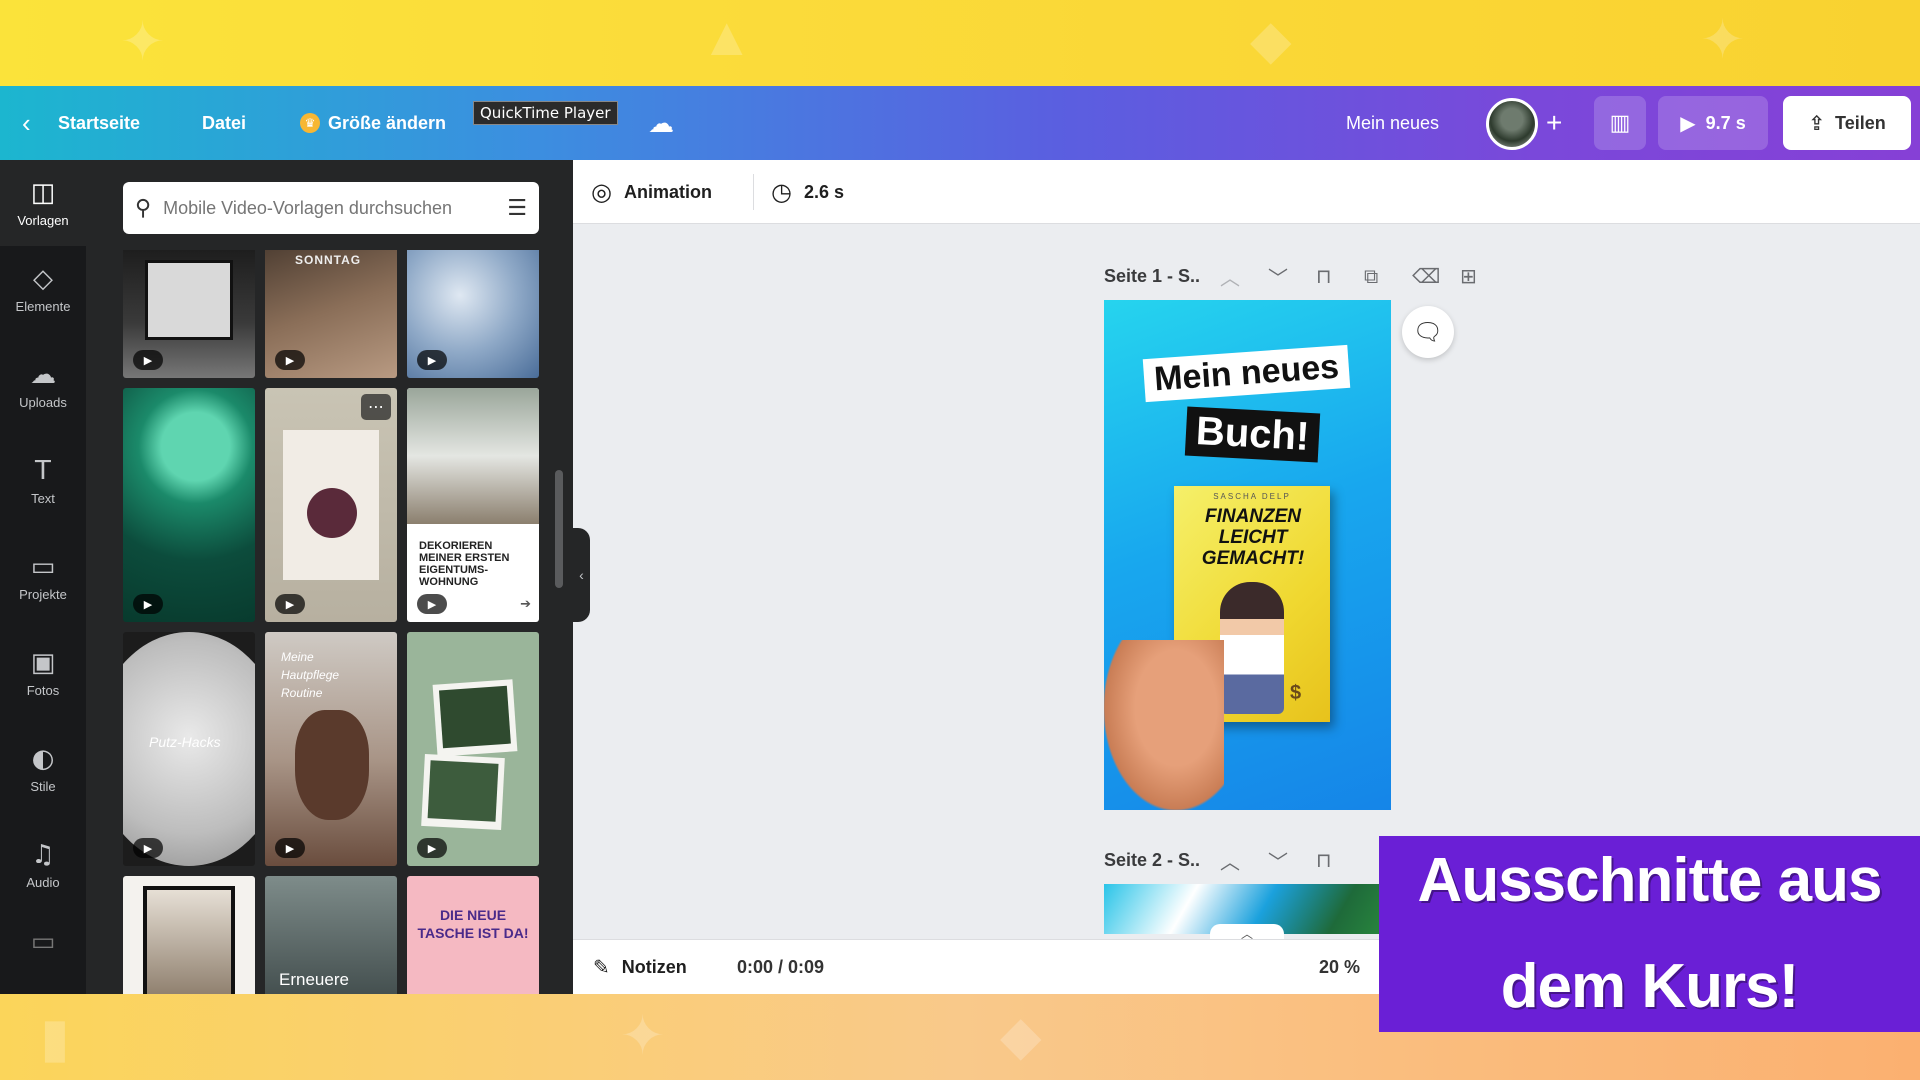 This screenshot has height=1080, width=1920. What do you see at coordinates (332, 765) in the screenshot?
I see `thumb-face` at bounding box center [332, 765].